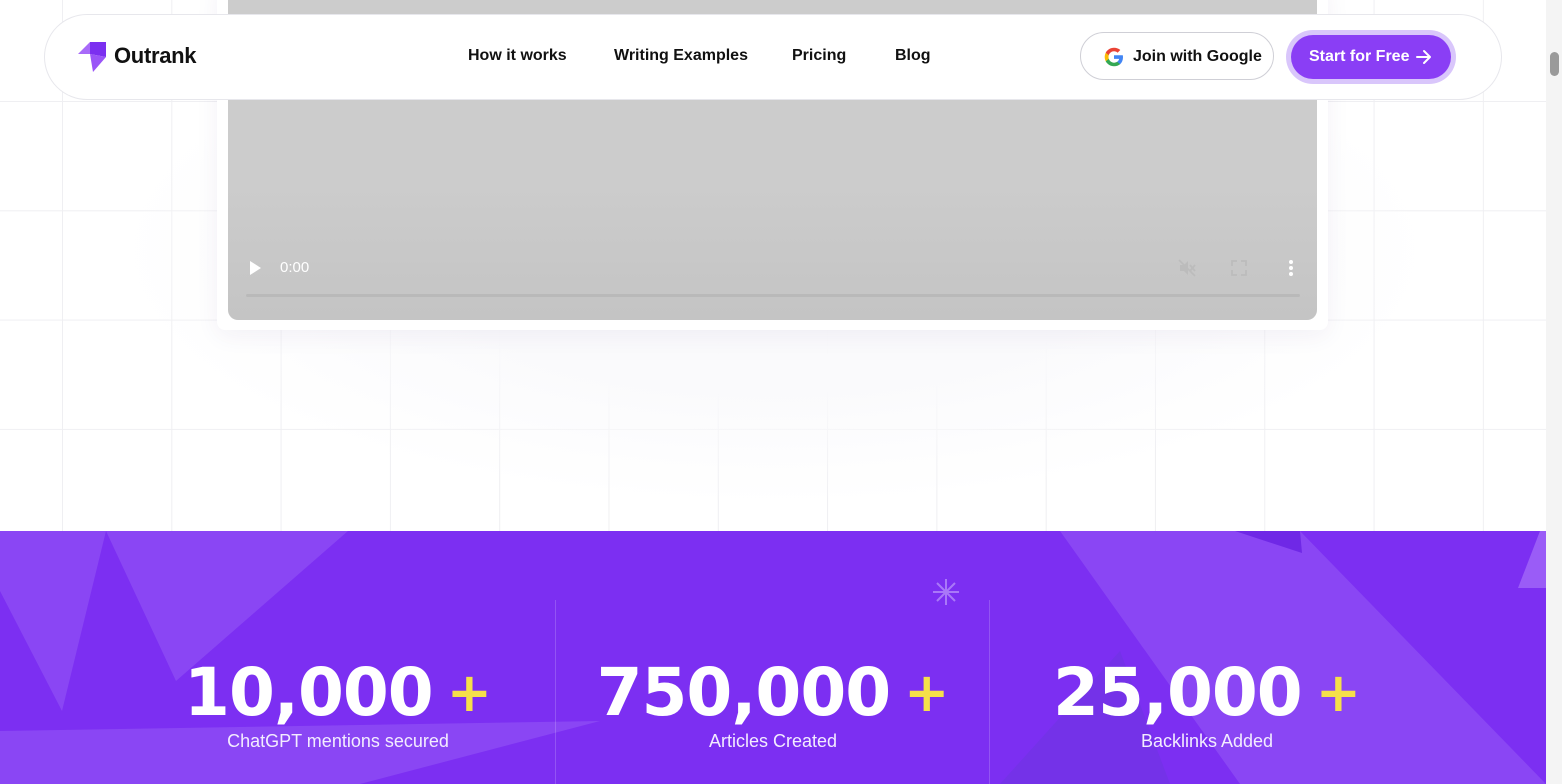 The image size is (1562, 784). I want to click on arrow-right-icon, so click(1423, 57).